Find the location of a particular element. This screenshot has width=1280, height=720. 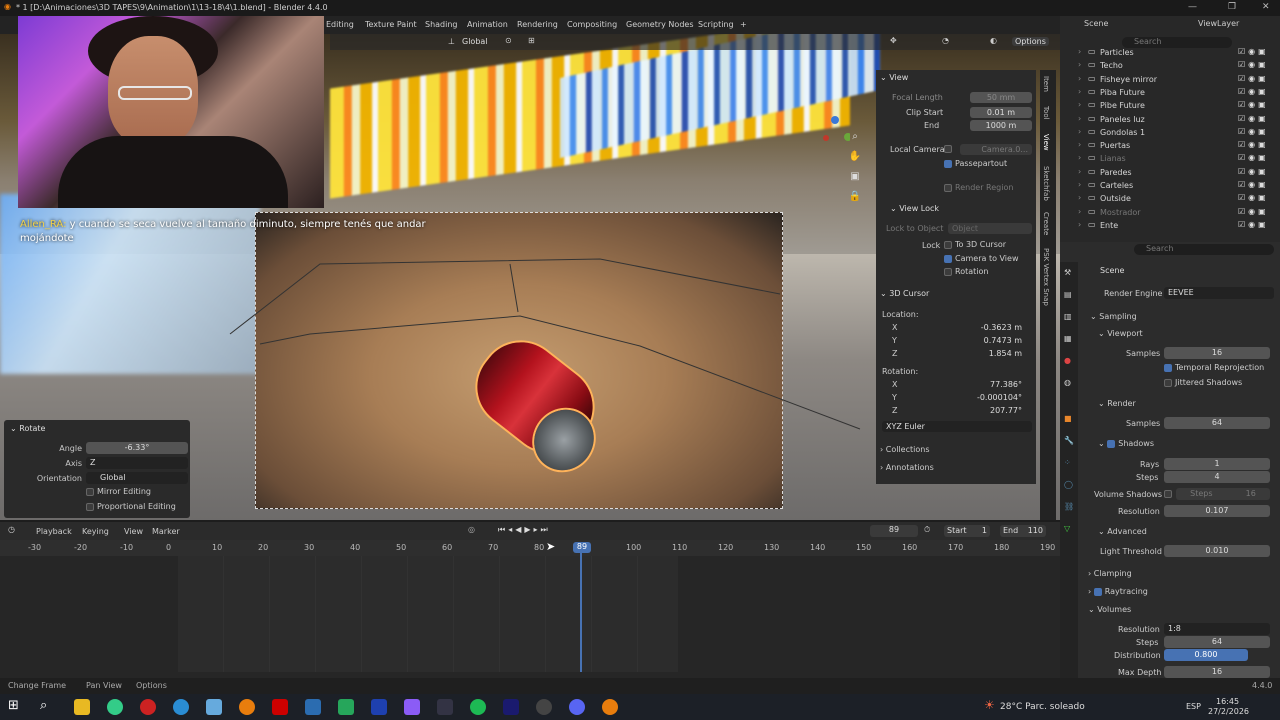

tab-scripting: Scripting is located at coordinates (716, 24).